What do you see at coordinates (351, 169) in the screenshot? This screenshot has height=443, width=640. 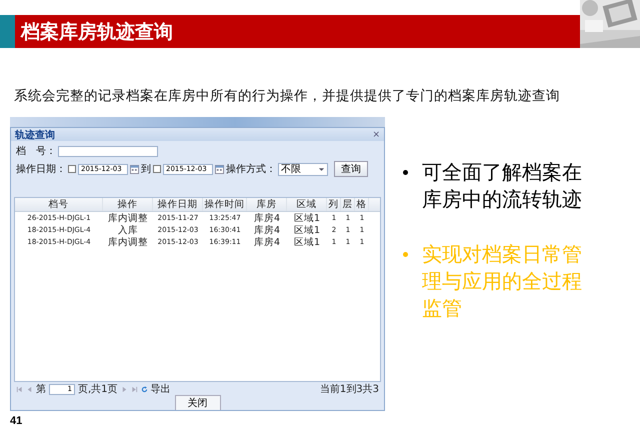 I see `search-button: 查询` at bounding box center [351, 169].